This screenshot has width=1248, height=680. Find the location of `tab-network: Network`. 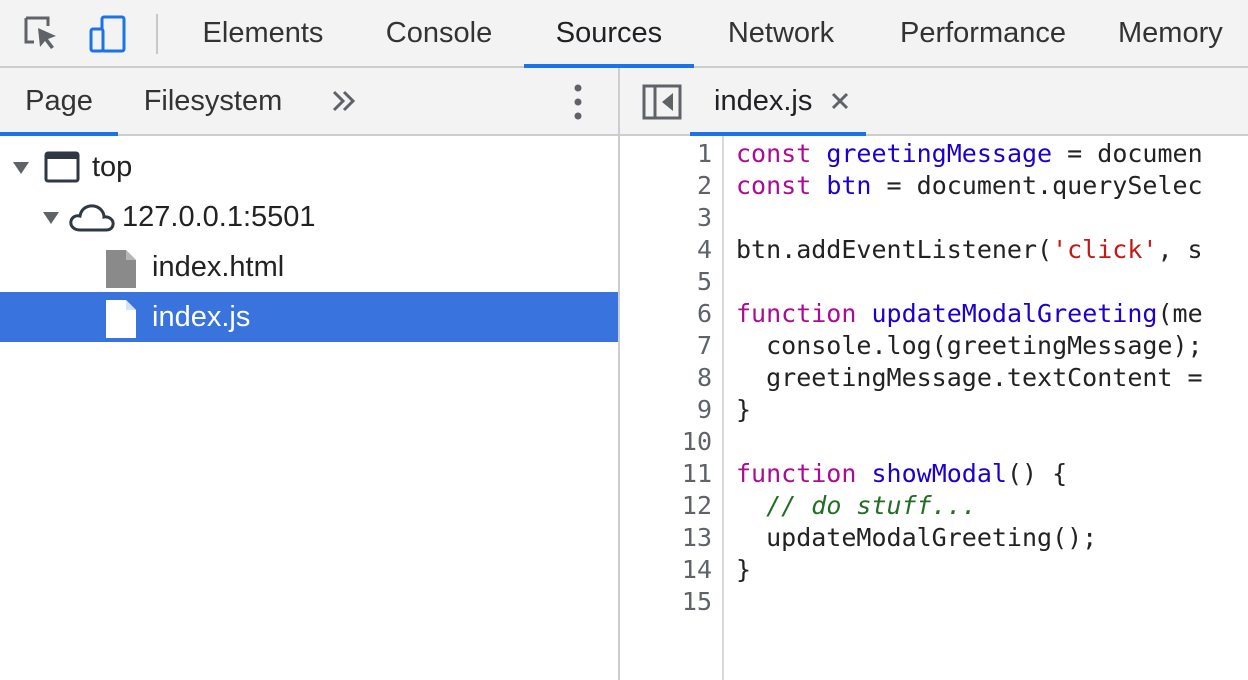

tab-network: Network is located at coordinates (781, 33).